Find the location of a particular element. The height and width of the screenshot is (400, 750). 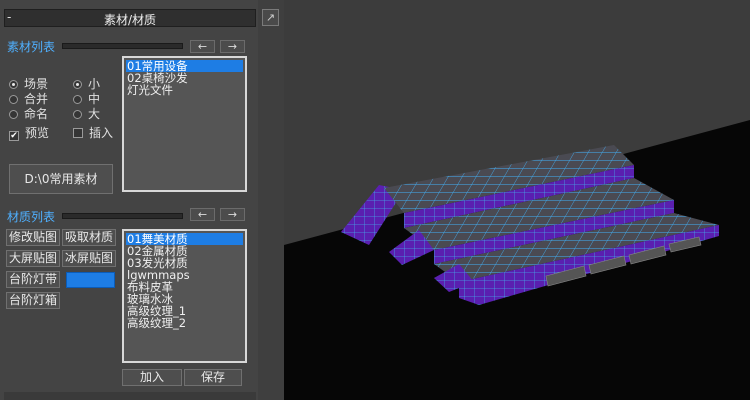

edit-map-button: 修改贴图 is located at coordinates (33, 237).